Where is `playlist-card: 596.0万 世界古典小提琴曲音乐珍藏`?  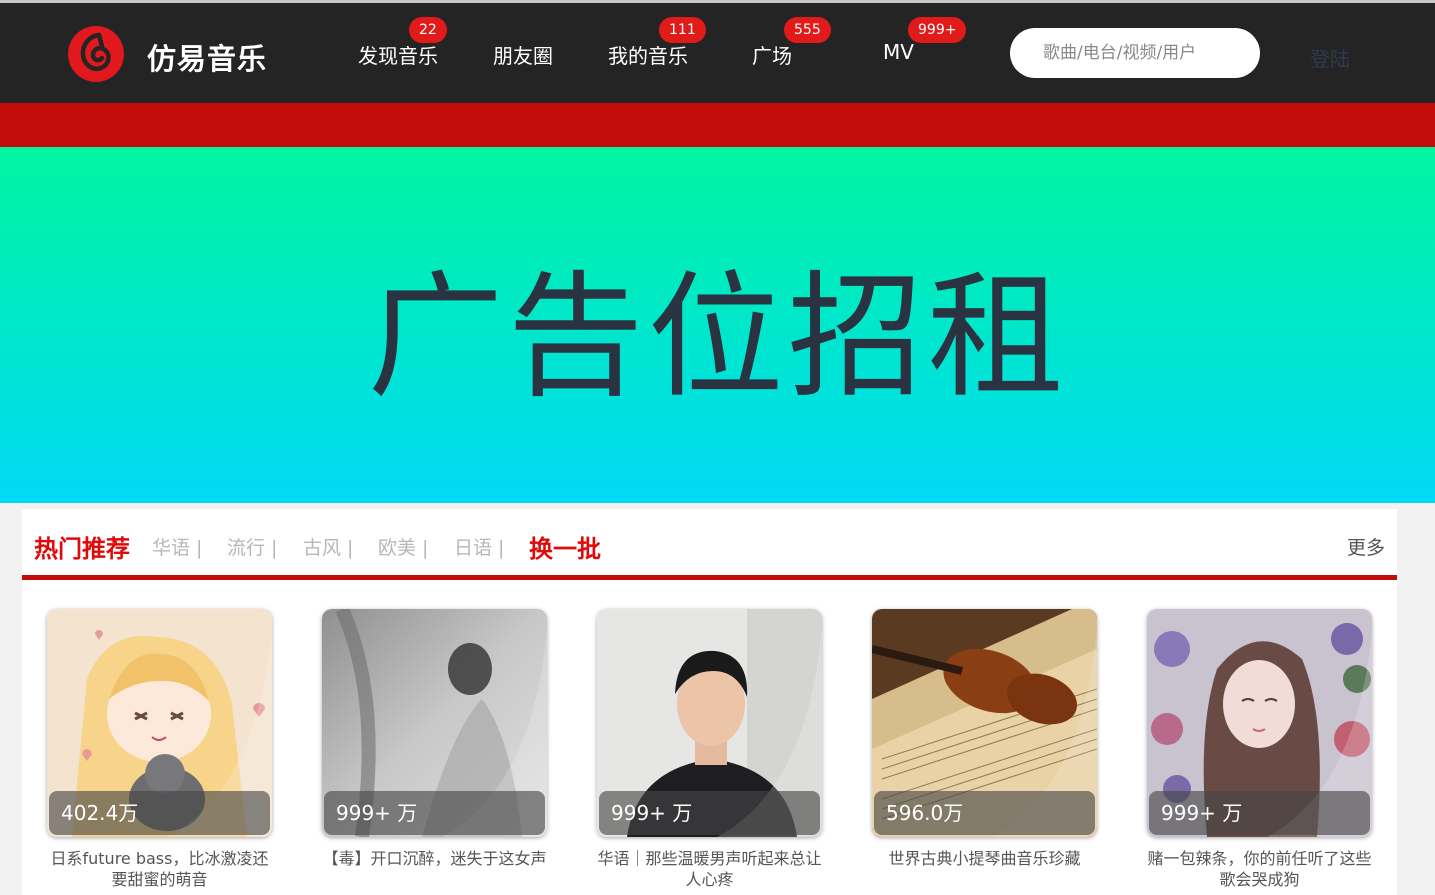
playlist-card: 596.0万 世界古典小提琴曲音乐珍藏 is located at coordinates (984, 739).